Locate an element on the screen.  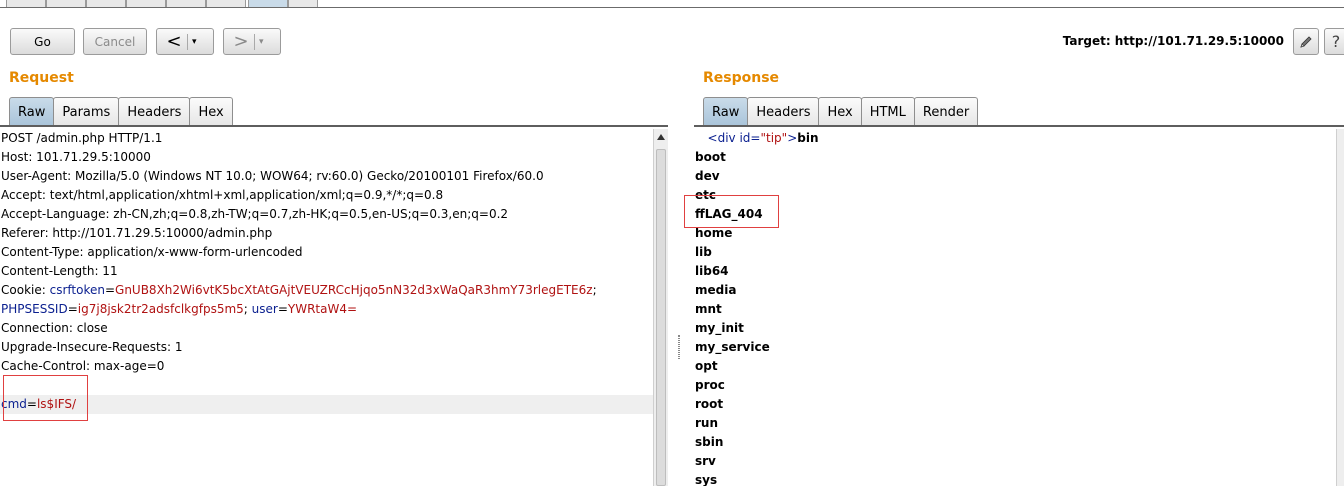
response-line: <div id="tip">bin is located at coordinates (1015, 138).